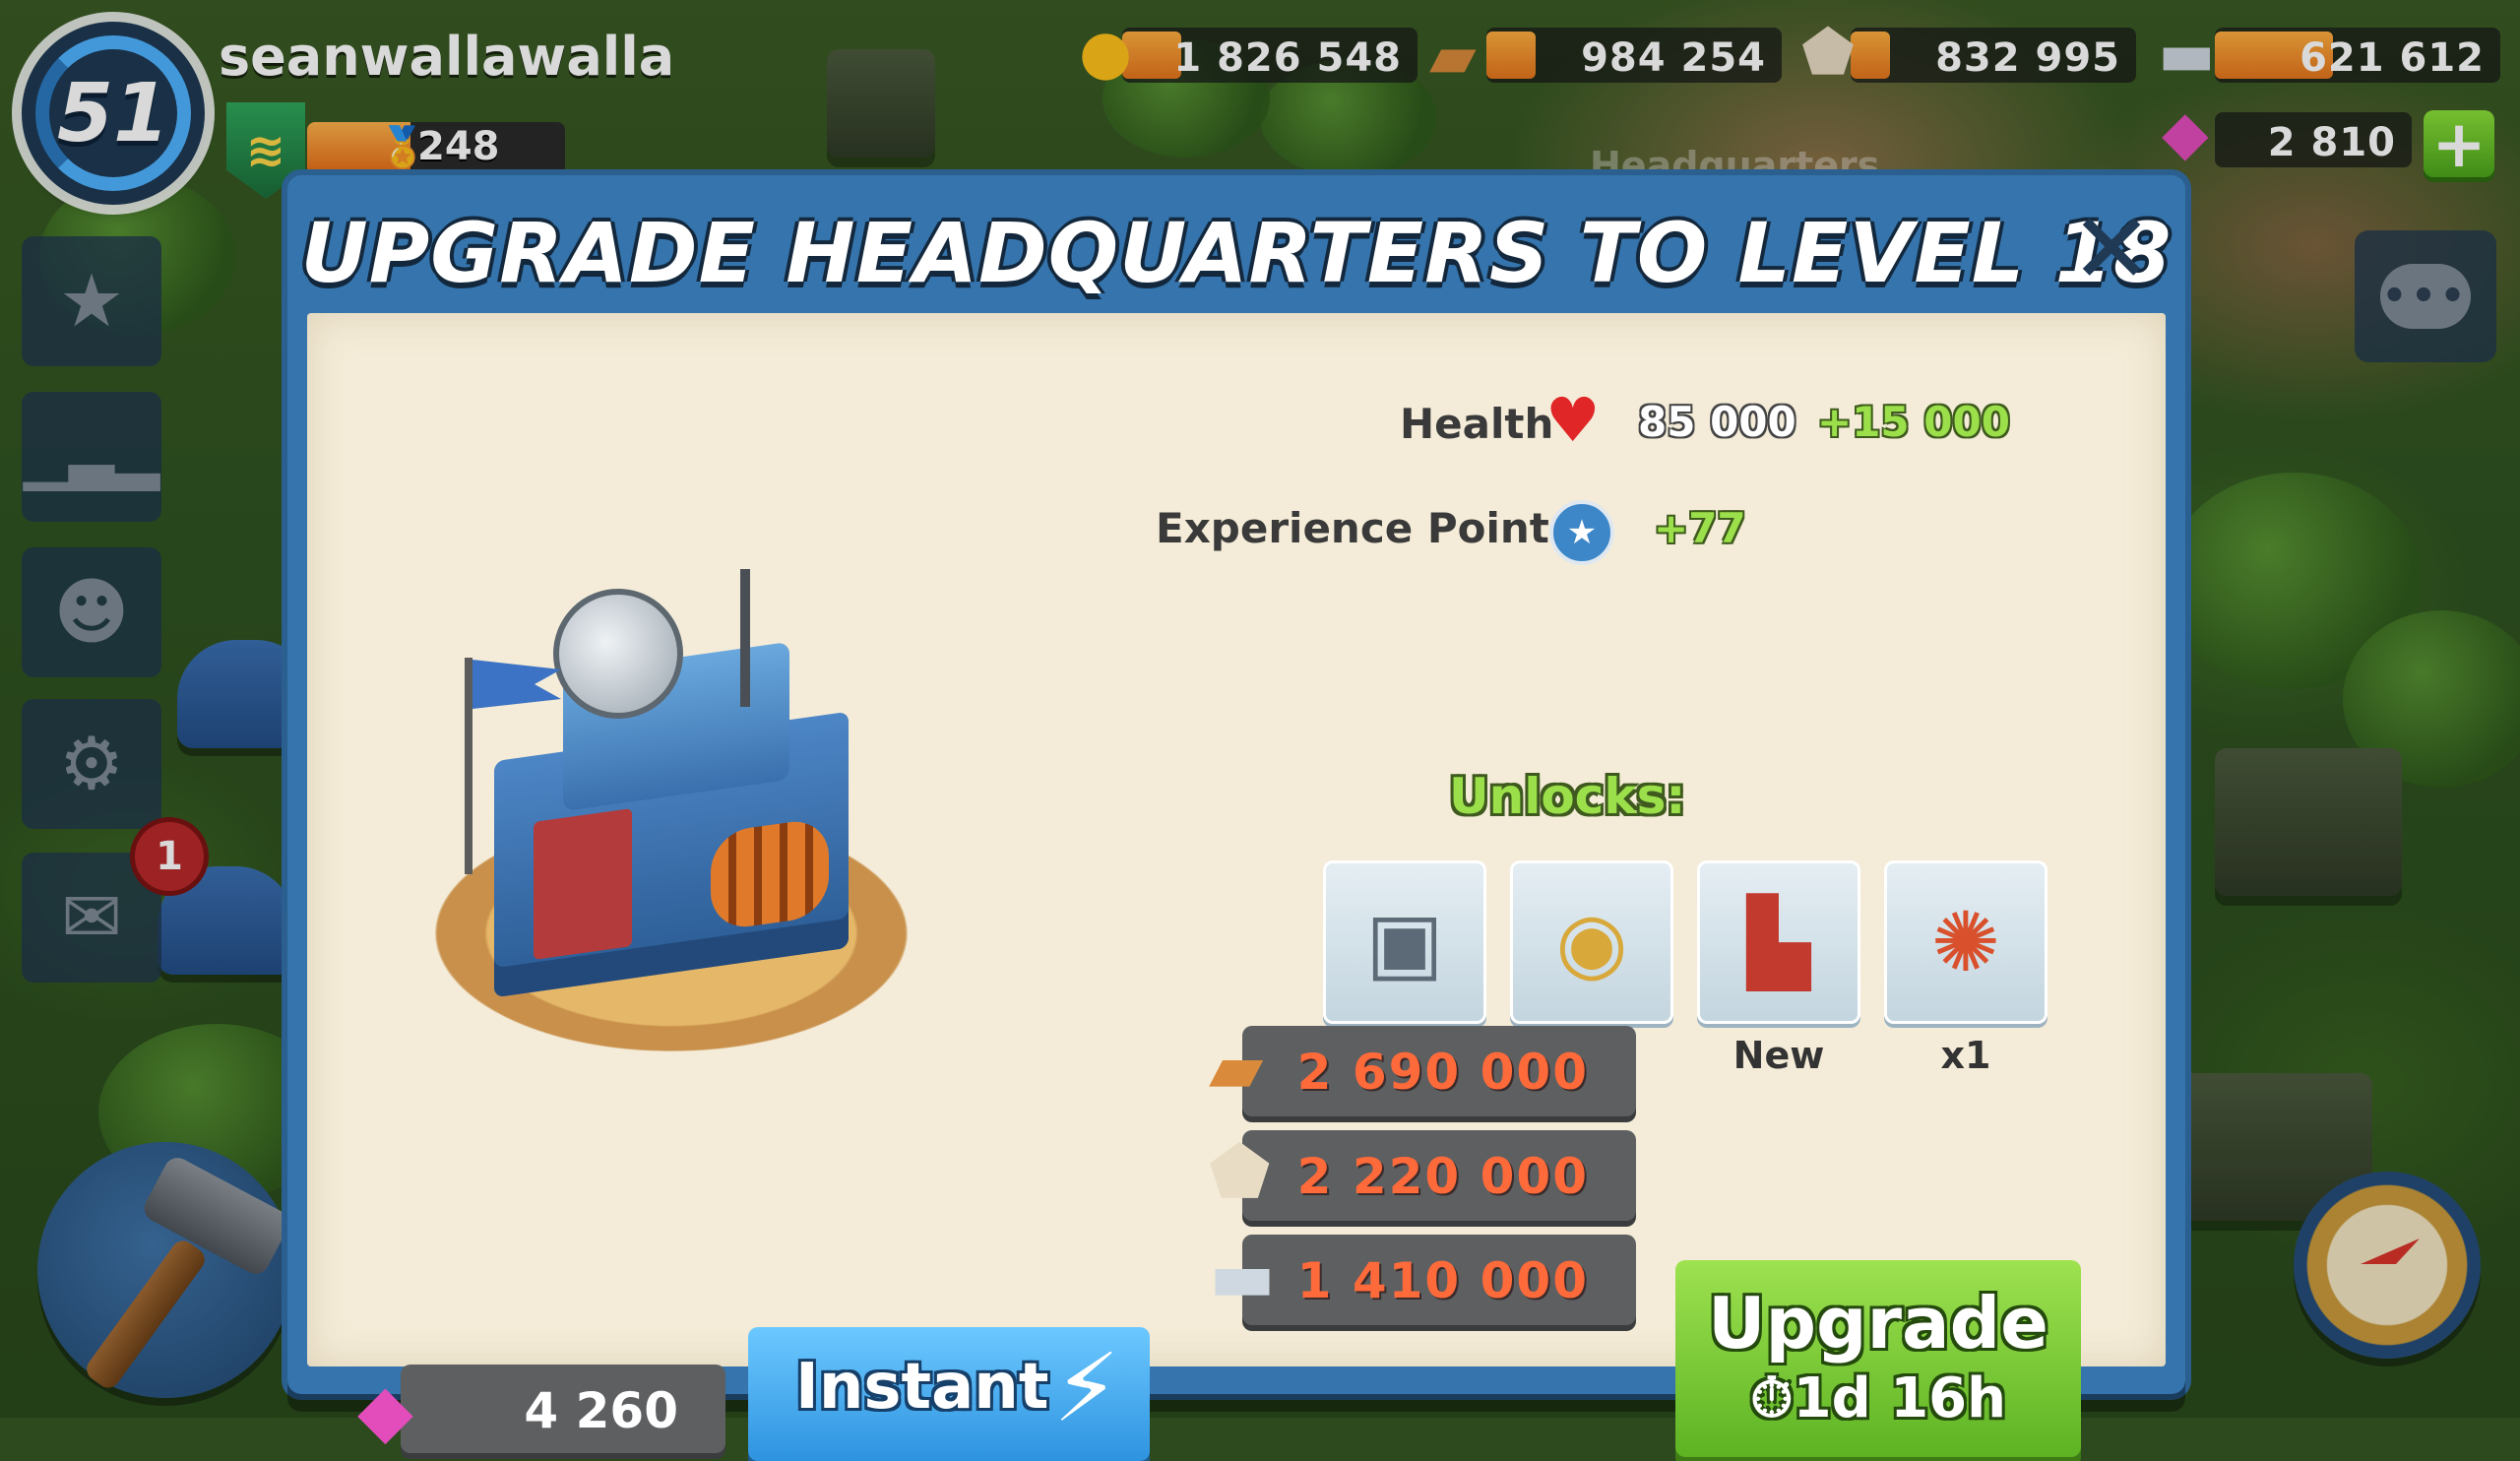  What do you see at coordinates (601, 1410) in the screenshot?
I see `instant-cost-value: 4 260` at bounding box center [601, 1410].